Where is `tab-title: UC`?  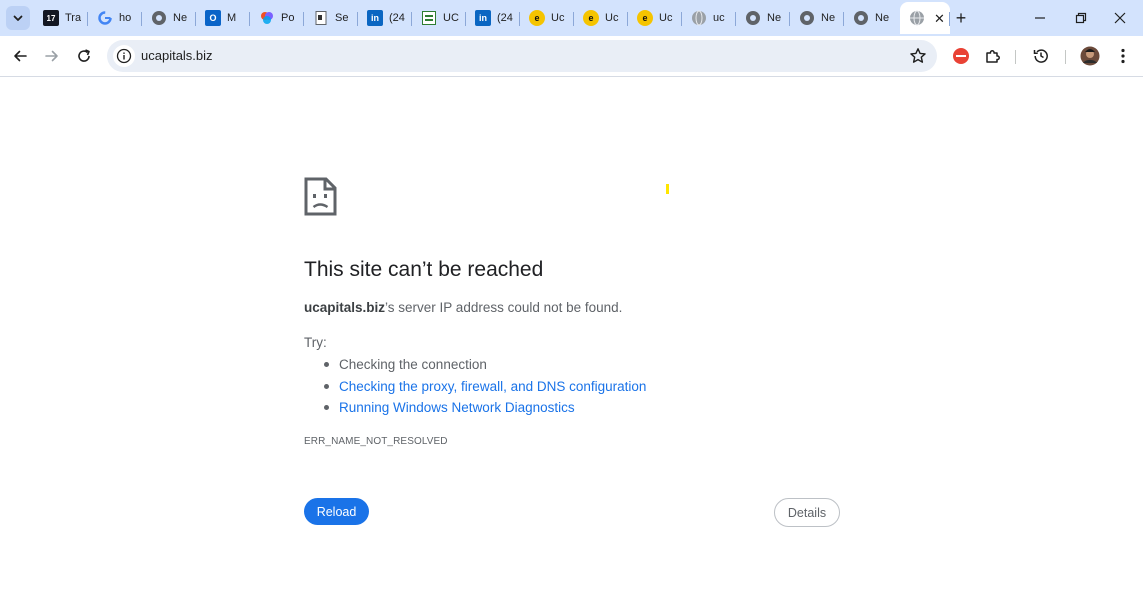
tab-title: UC is located at coordinates (451, 18).